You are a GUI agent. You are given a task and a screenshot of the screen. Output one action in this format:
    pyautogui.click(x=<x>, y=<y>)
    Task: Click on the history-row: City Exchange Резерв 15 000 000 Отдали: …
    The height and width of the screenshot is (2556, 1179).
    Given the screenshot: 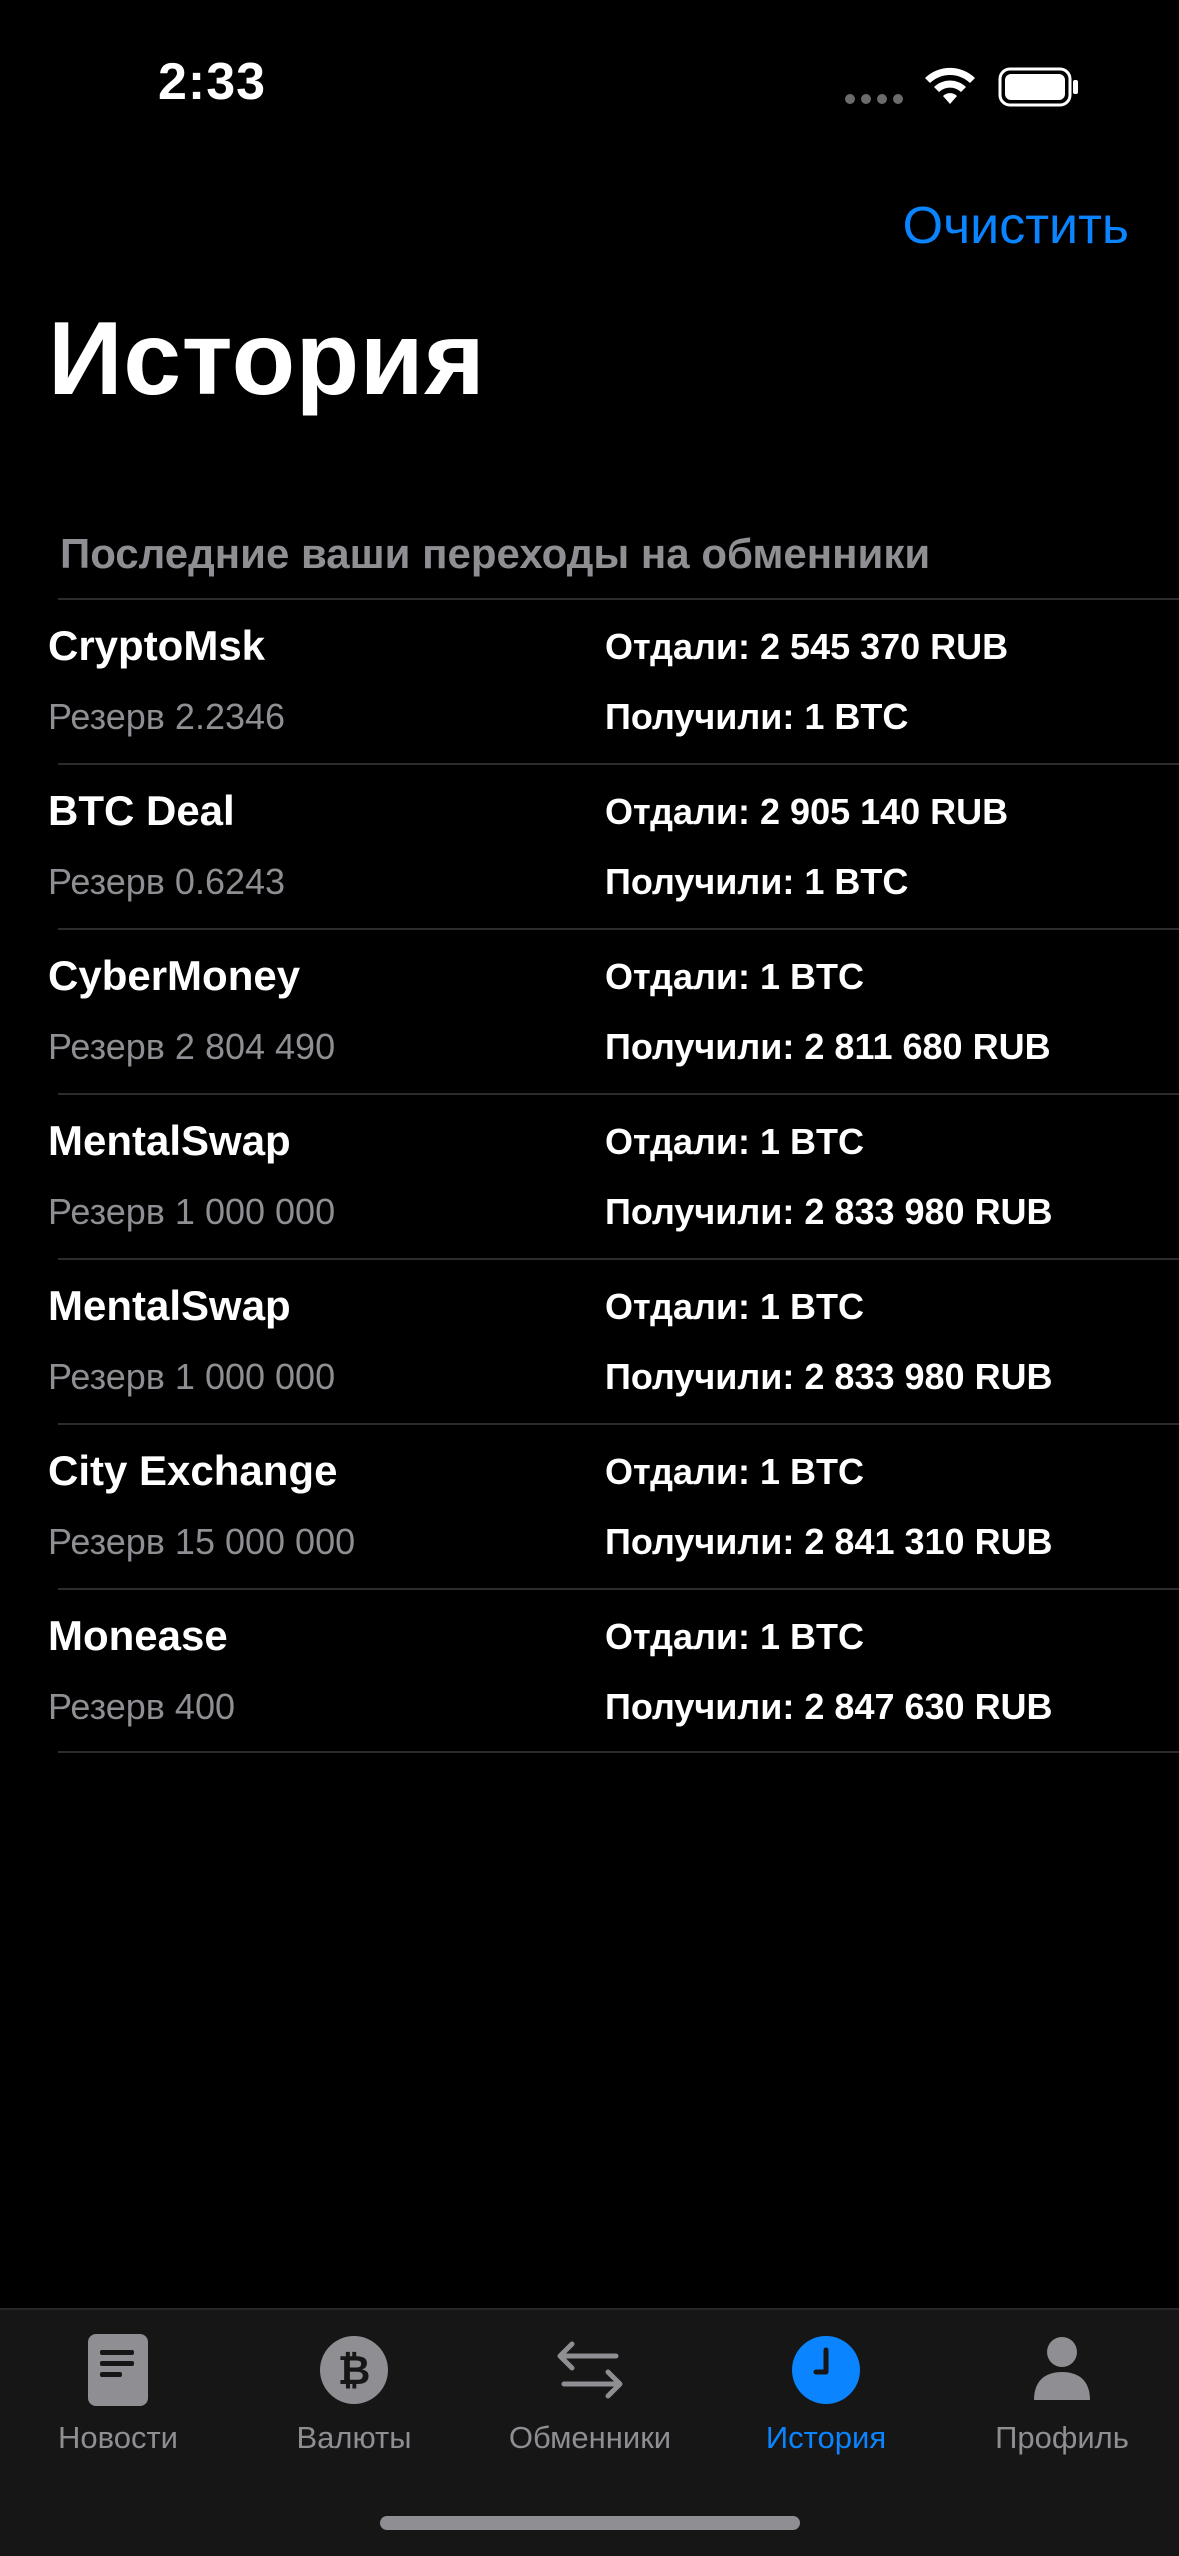 What is the action you would take?
    pyautogui.click(x=589, y=1505)
    